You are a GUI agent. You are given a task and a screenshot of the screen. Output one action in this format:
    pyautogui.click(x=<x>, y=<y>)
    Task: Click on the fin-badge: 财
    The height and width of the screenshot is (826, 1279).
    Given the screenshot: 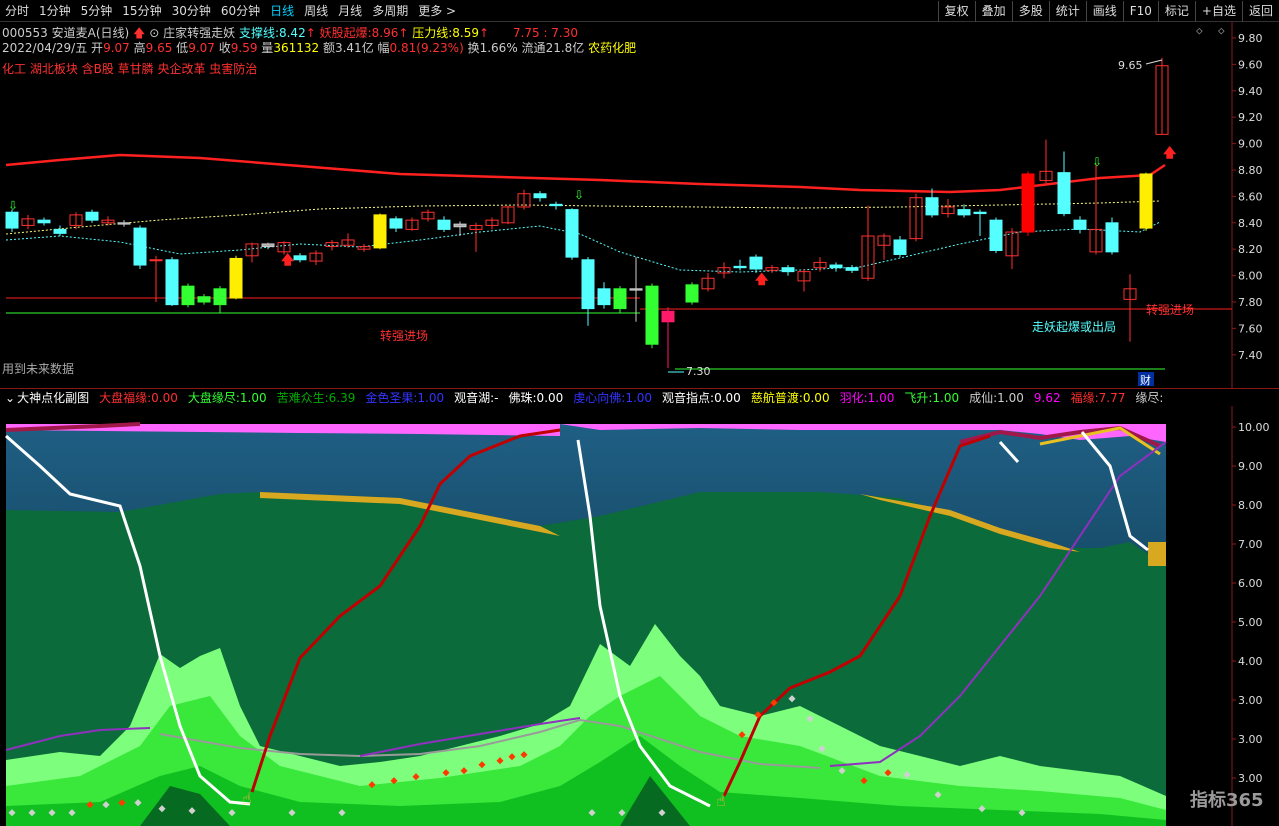 What is the action you would take?
    pyautogui.click(x=1145, y=380)
    